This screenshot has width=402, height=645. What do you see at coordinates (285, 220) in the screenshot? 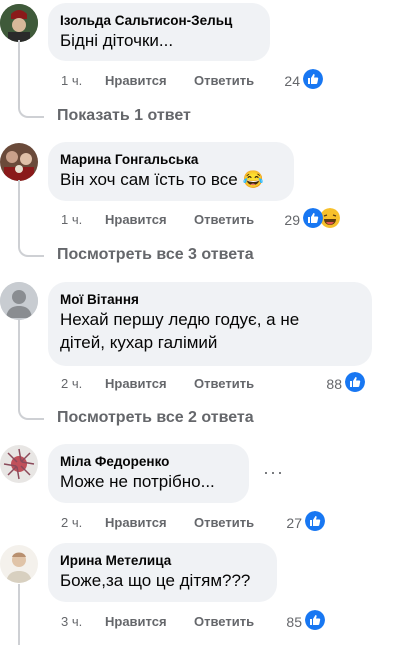
I see `reaction-count: 29` at bounding box center [285, 220].